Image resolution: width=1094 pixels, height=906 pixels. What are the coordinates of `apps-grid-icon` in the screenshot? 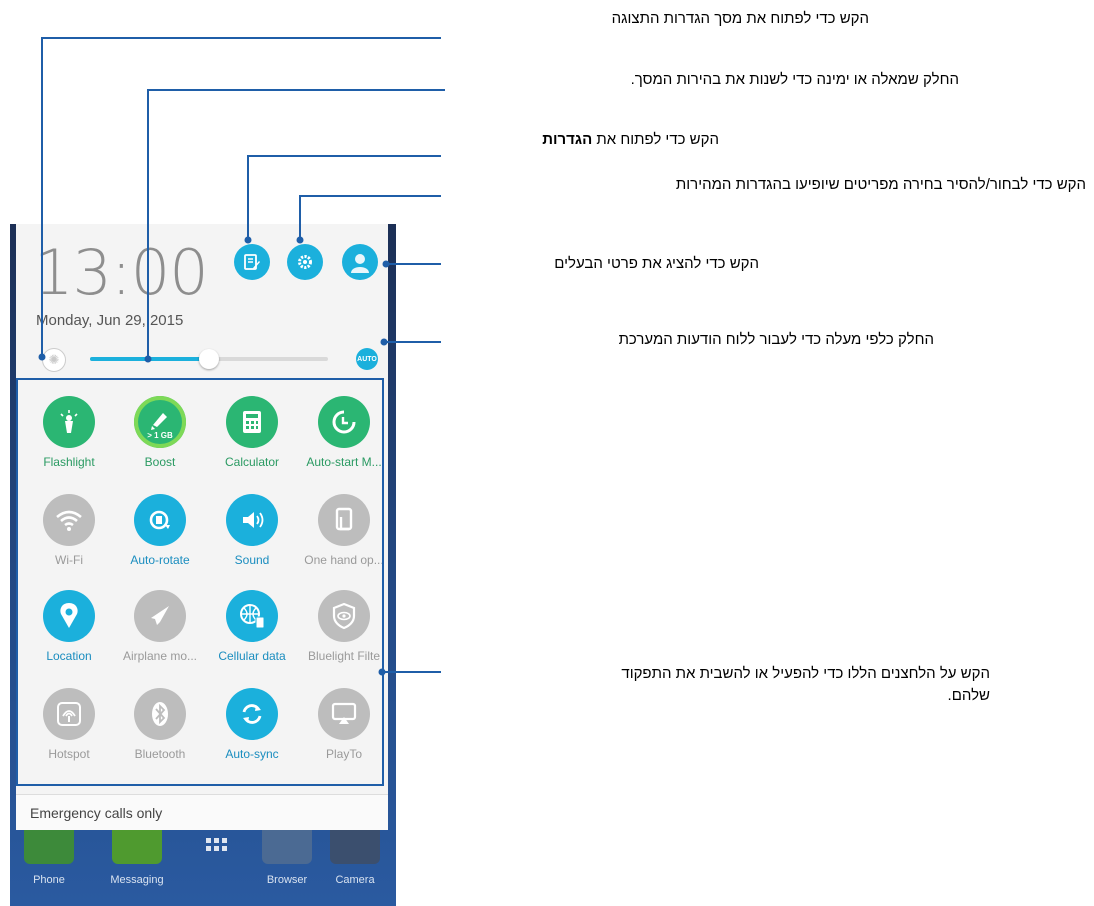 It's located at (217, 844).